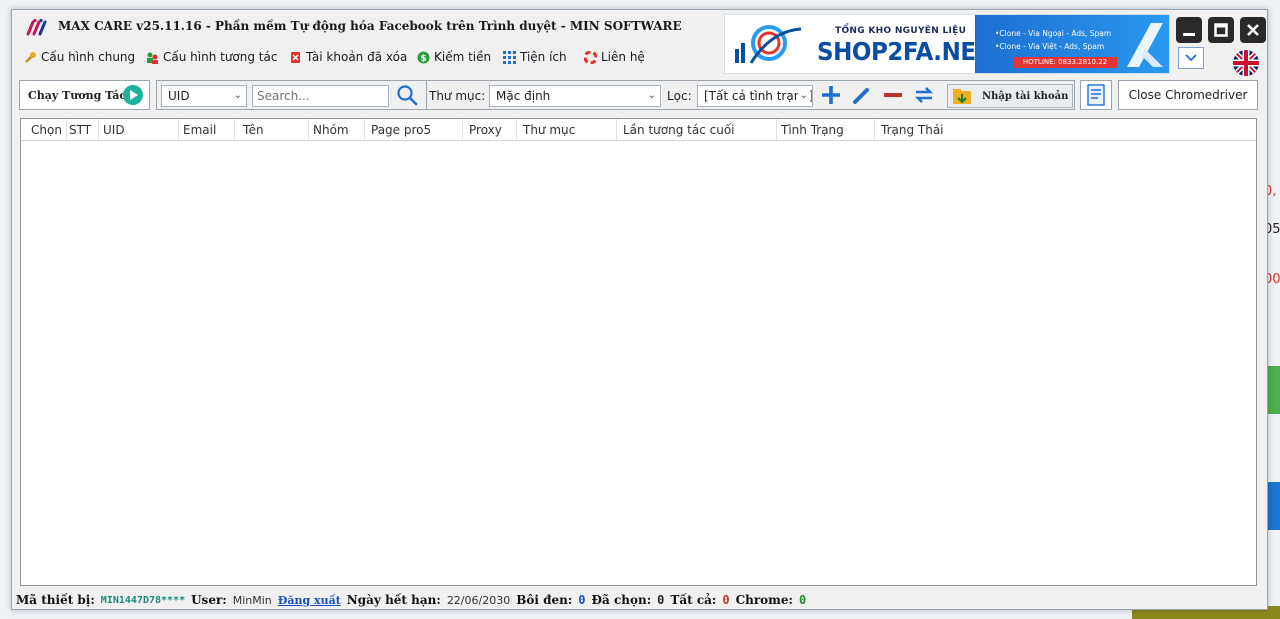 The image size is (1280, 619). What do you see at coordinates (544, 600) in the screenshot?
I see `highlighted-label: Bôi đen:` at bounding box center [544, 600].